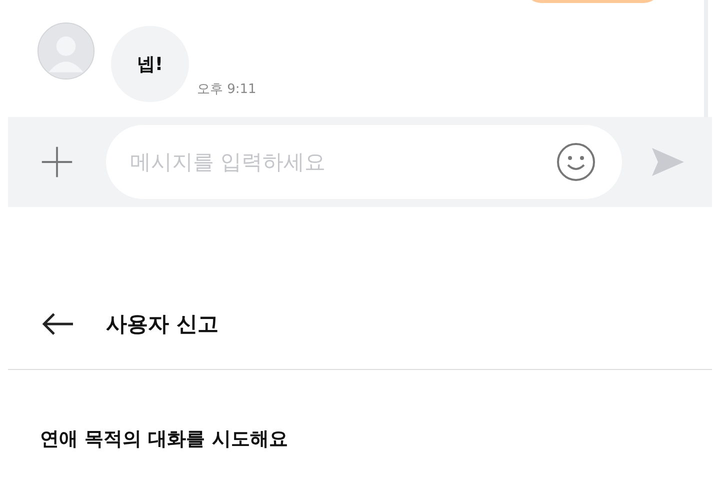 The height and width of the screenshot is (480, 718). Describe the element at coordinates (162, 324) in the screenshot. I see `page-title: 사용자 신고` at that location.